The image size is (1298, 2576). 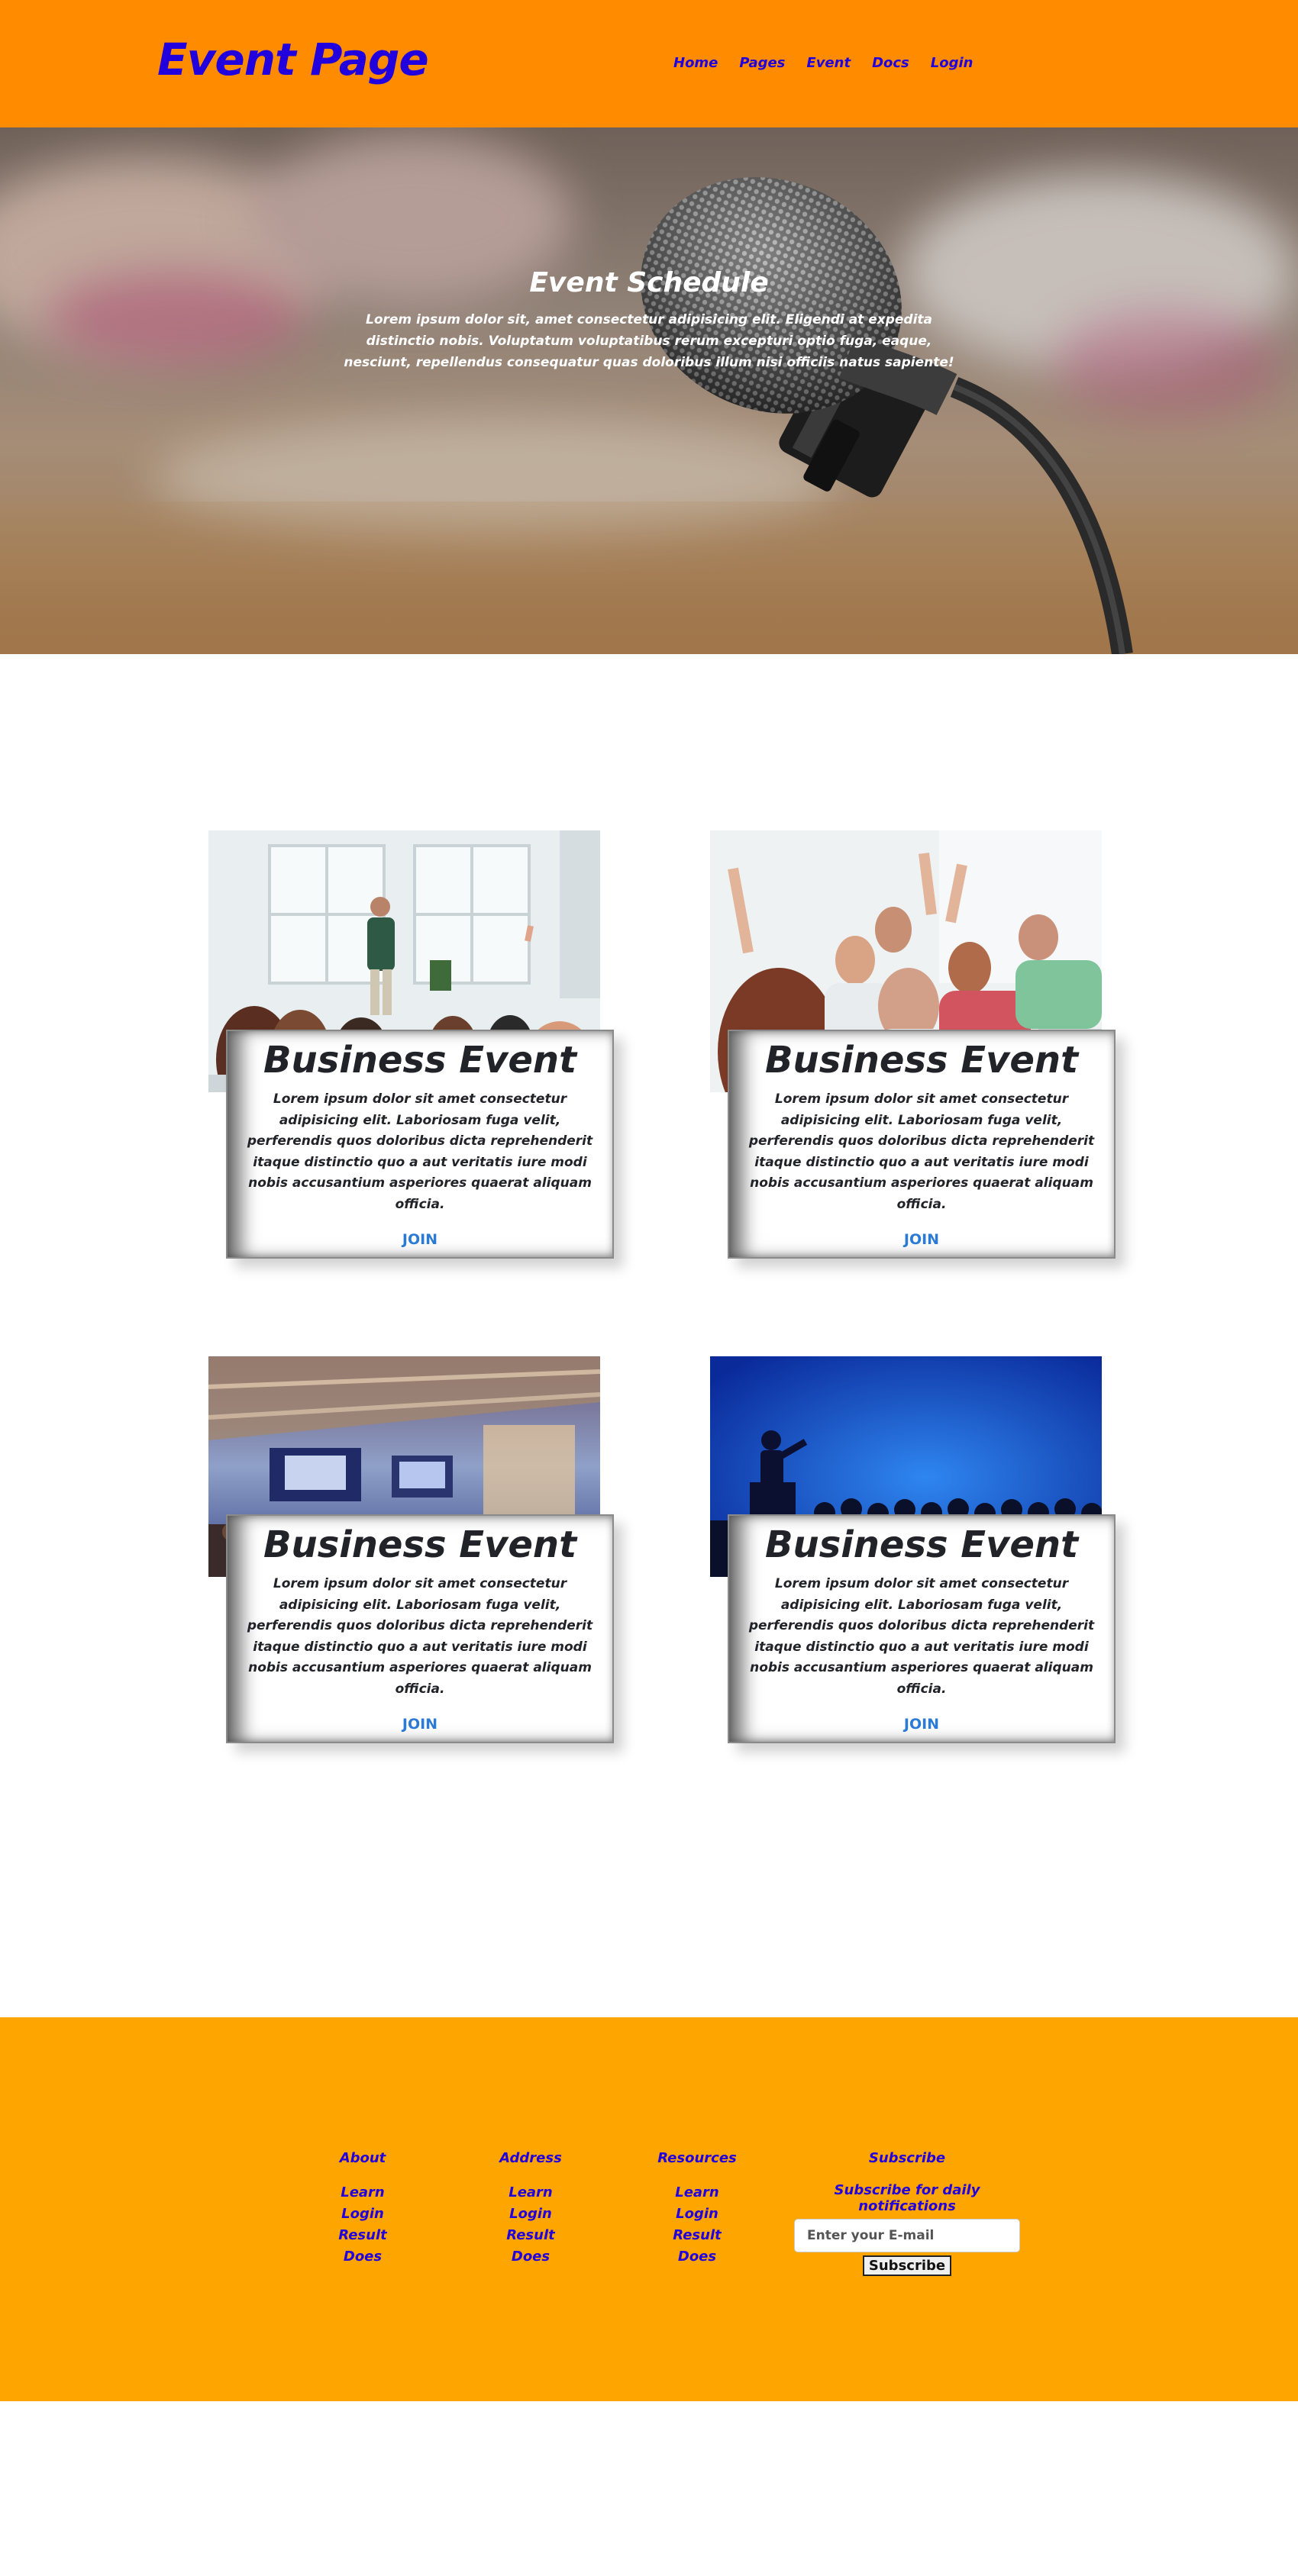 I want to click on footer-column-address: Address Learn Login Result Does, so click(x=531, y=2209).